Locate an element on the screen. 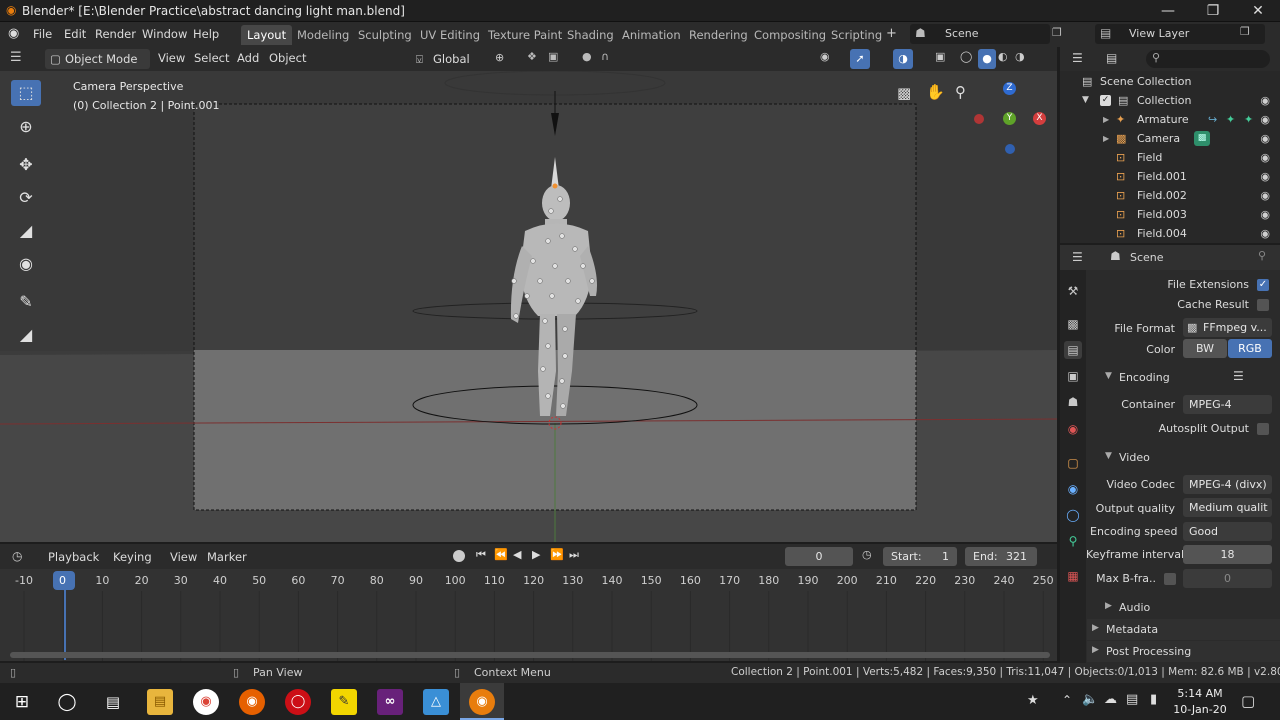  search-circle-icon: ◯ is located at coordinates (67, 702).